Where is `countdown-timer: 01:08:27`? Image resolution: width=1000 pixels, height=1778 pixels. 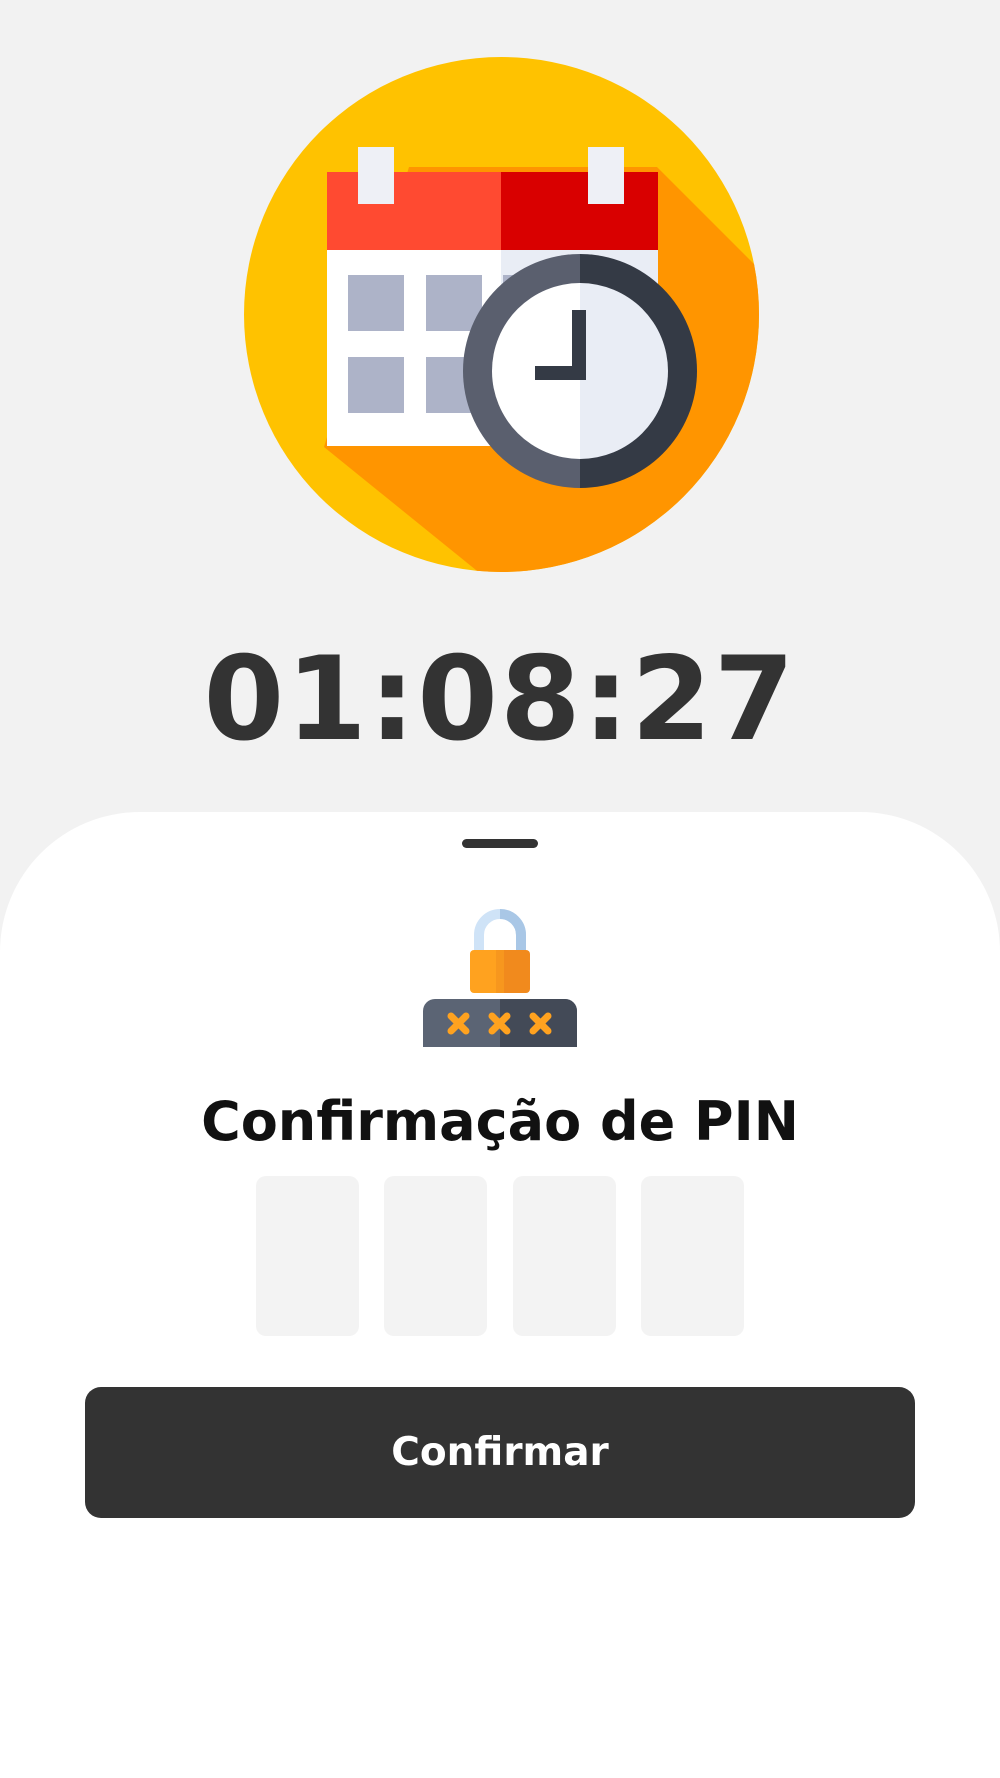 countdown-timer: 01:08:27 is located at coordinates (500, 699).